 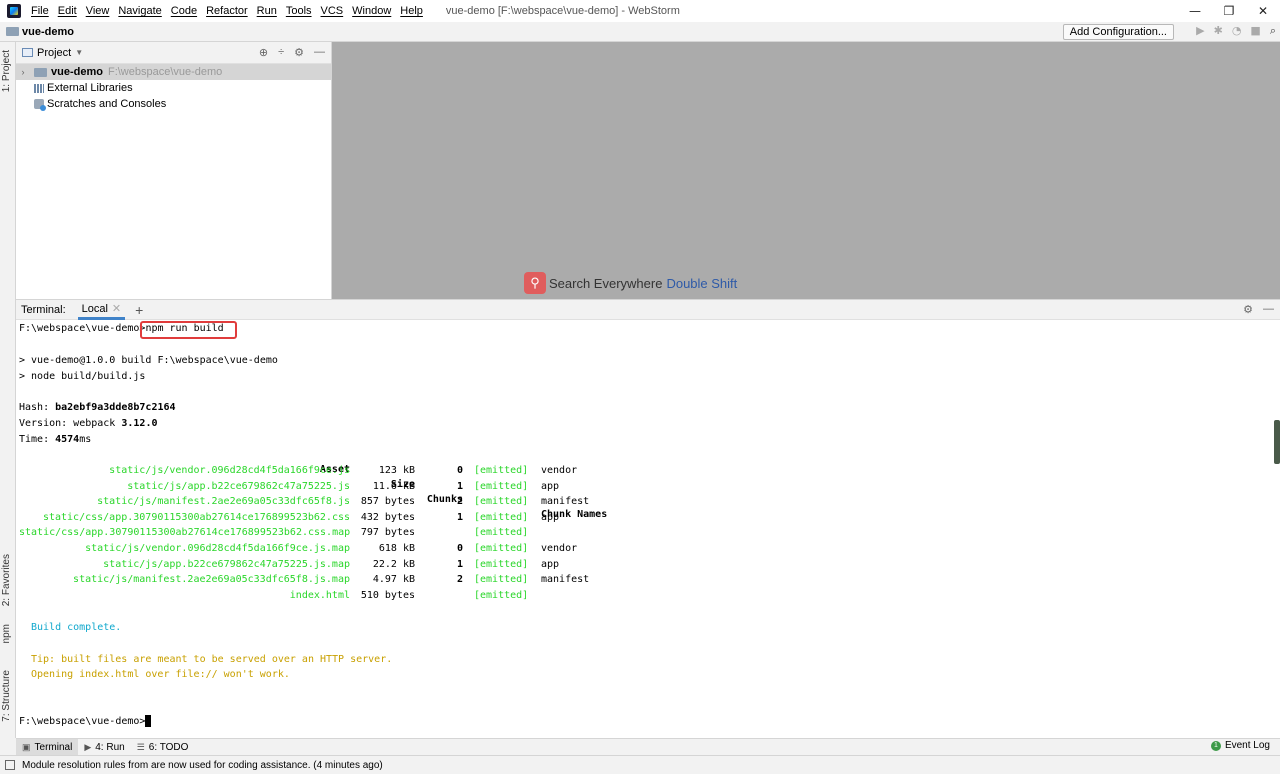 What do you see at coordinates (140, 746) in the screenshot?
I see `list-icon: ☰` at bounding box center [140, 746].